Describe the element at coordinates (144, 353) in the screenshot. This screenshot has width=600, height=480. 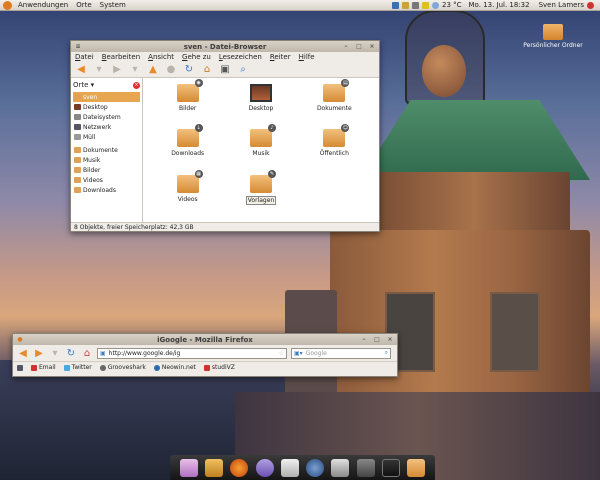
I see `url-text: http://www.google.de/ig` at that location.